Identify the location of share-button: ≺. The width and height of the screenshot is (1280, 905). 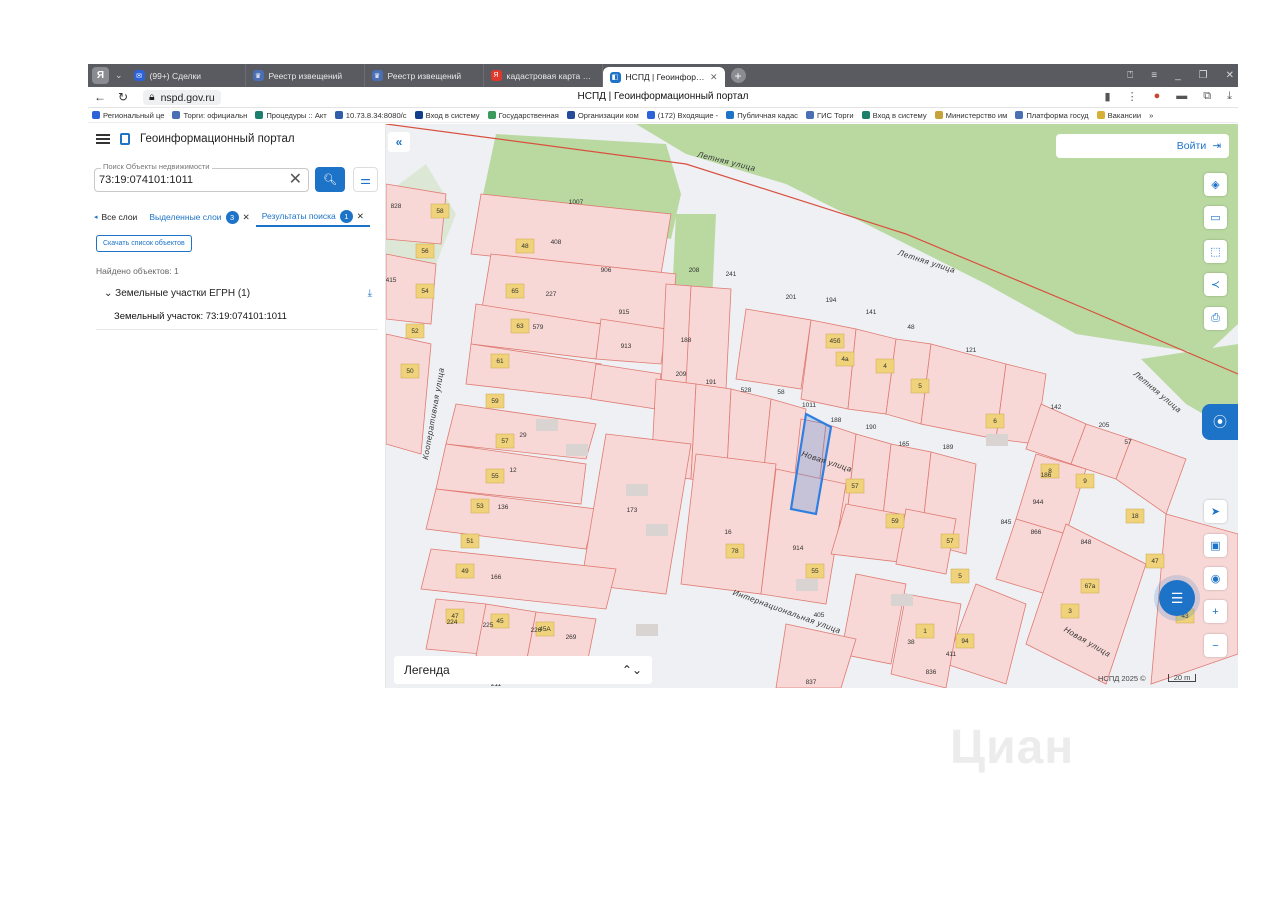
(1215, 284).